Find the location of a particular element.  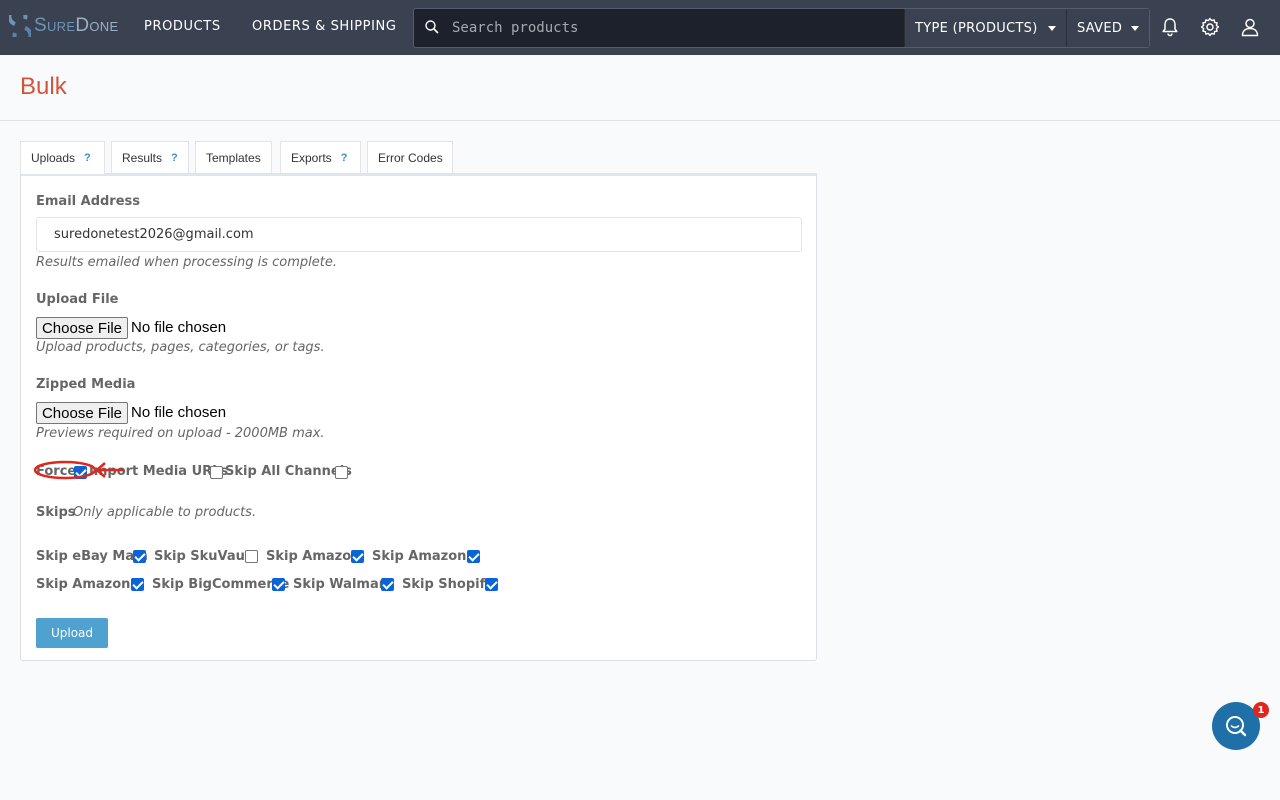

skips-help-text: Only applicable to products. is located at coordinates (165, 512).